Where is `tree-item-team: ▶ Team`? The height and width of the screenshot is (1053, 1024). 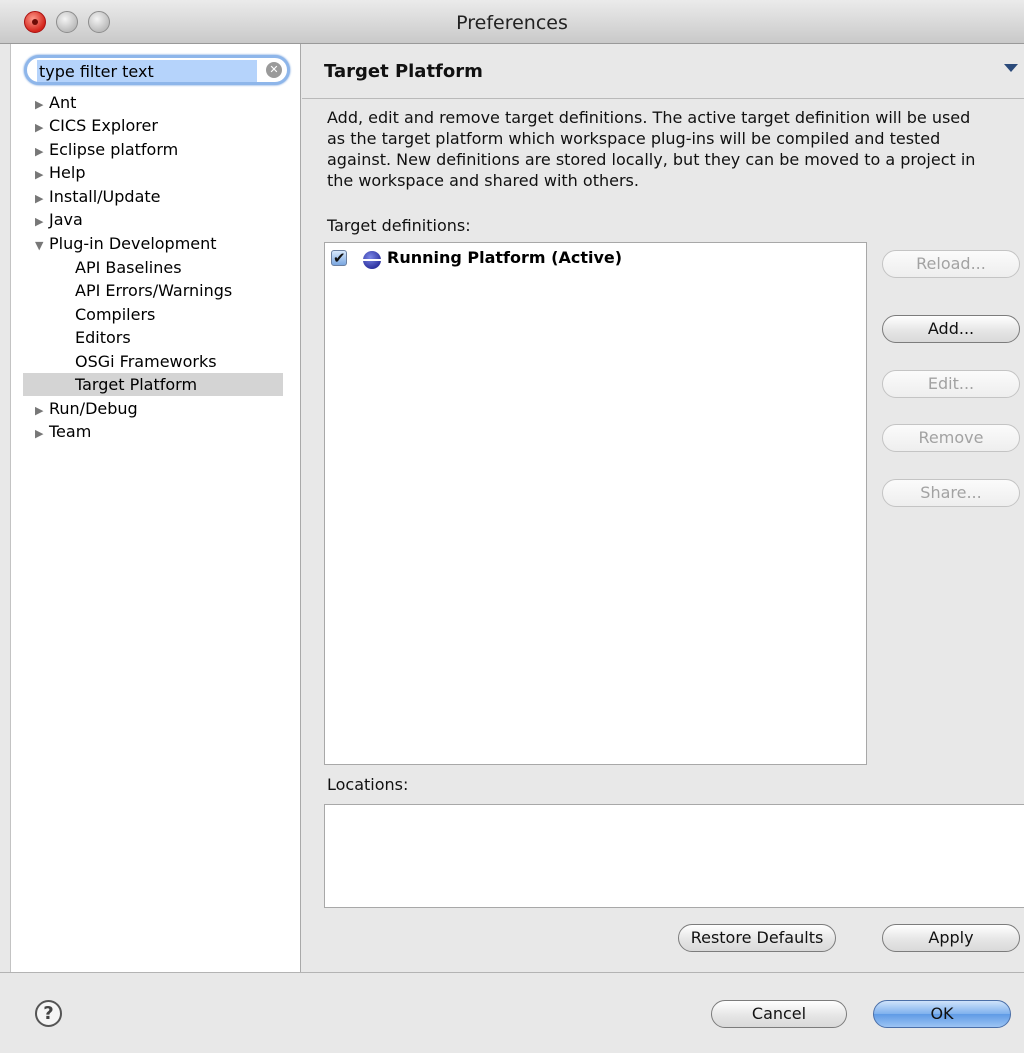 tree-item-team: ▶ Team is located at coordinates (63, 431).